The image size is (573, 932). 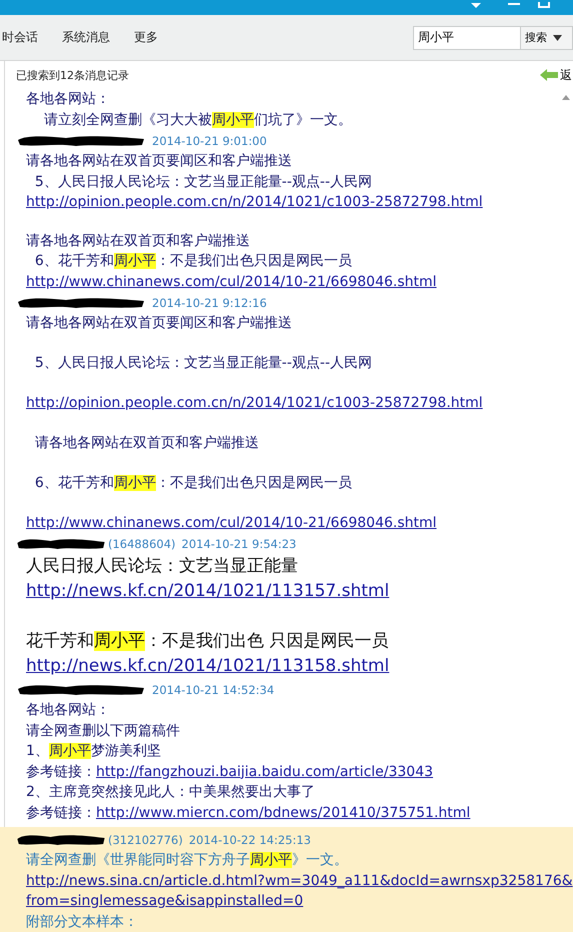 What do you see at coordinates (138, 860) in the screenshot?
I see `message-text: 请全网查删《世界能同时容下方舟子` at bounding box center [138, 860].